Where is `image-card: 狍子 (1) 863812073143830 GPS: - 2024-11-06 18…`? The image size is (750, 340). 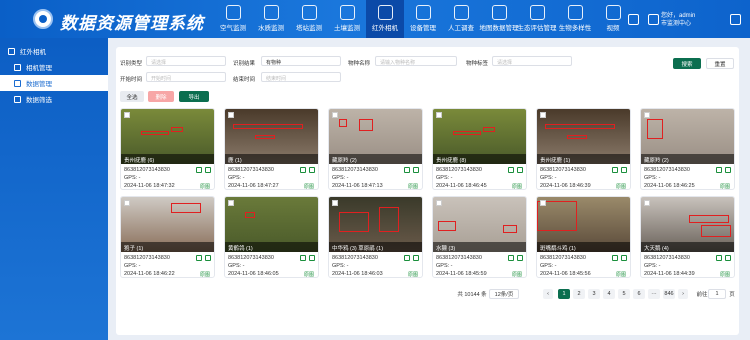 image-card: 狍子 (1) 863812073143830 GPS: - 2024-11-06 18… is located at coordinates (167, 237).